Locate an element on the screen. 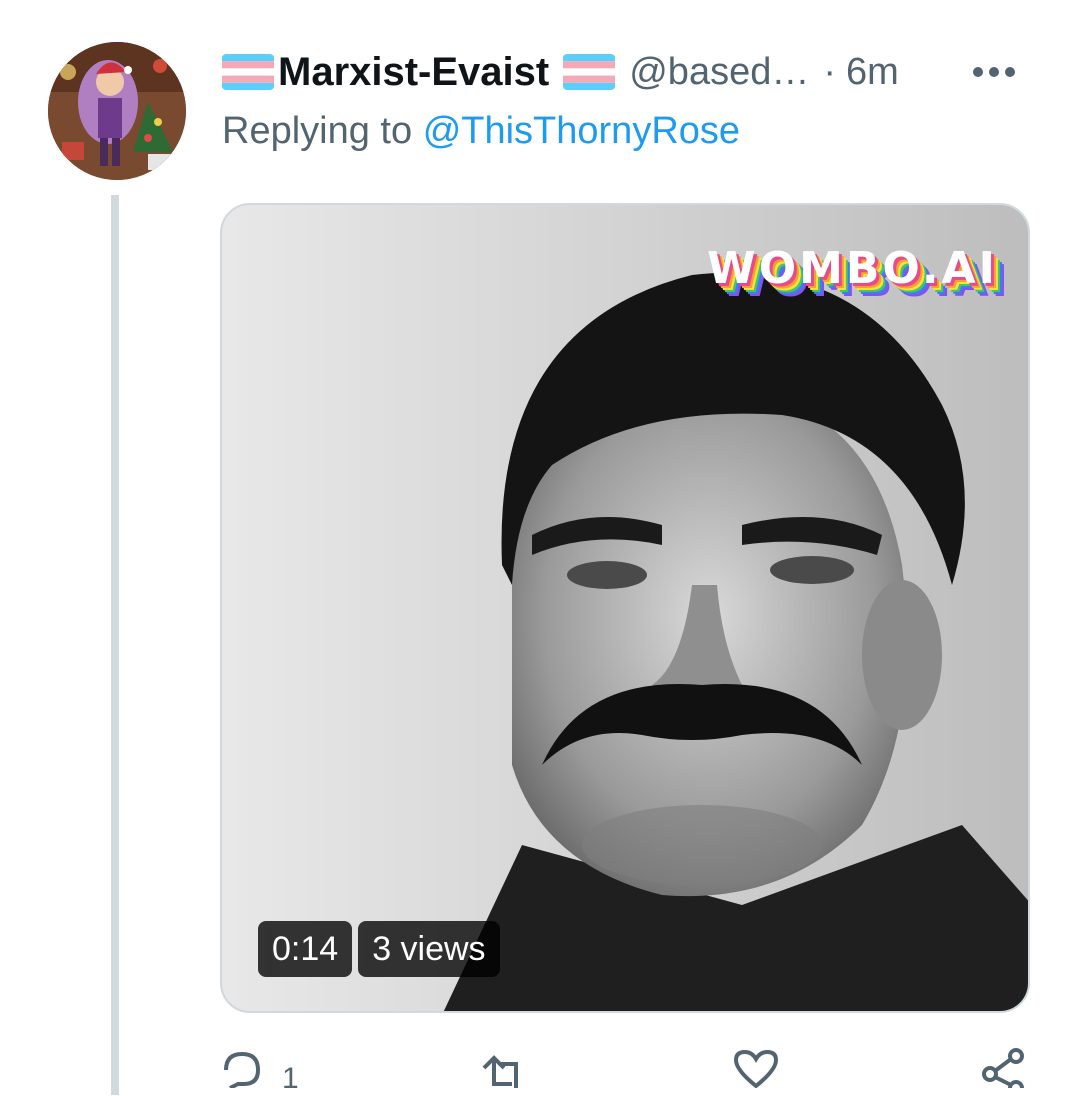  reply-button: 1 is located at coordinates (259, 1072).